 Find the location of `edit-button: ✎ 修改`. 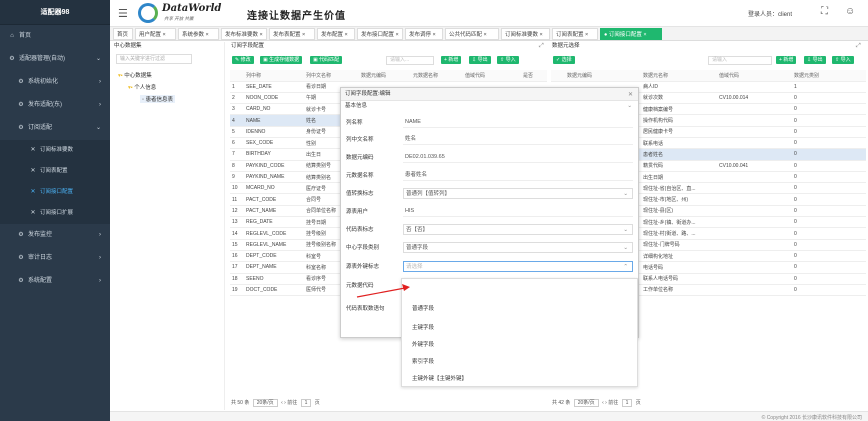

edit-button: ✎ 修改 is located at coordinates (243, 60).